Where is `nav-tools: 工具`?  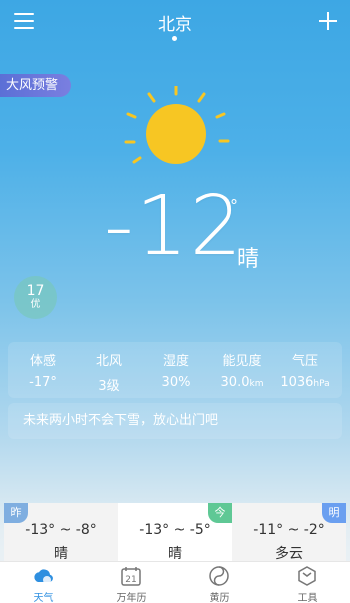
nav-tools: 工具 is located at coordinates (307, 582).